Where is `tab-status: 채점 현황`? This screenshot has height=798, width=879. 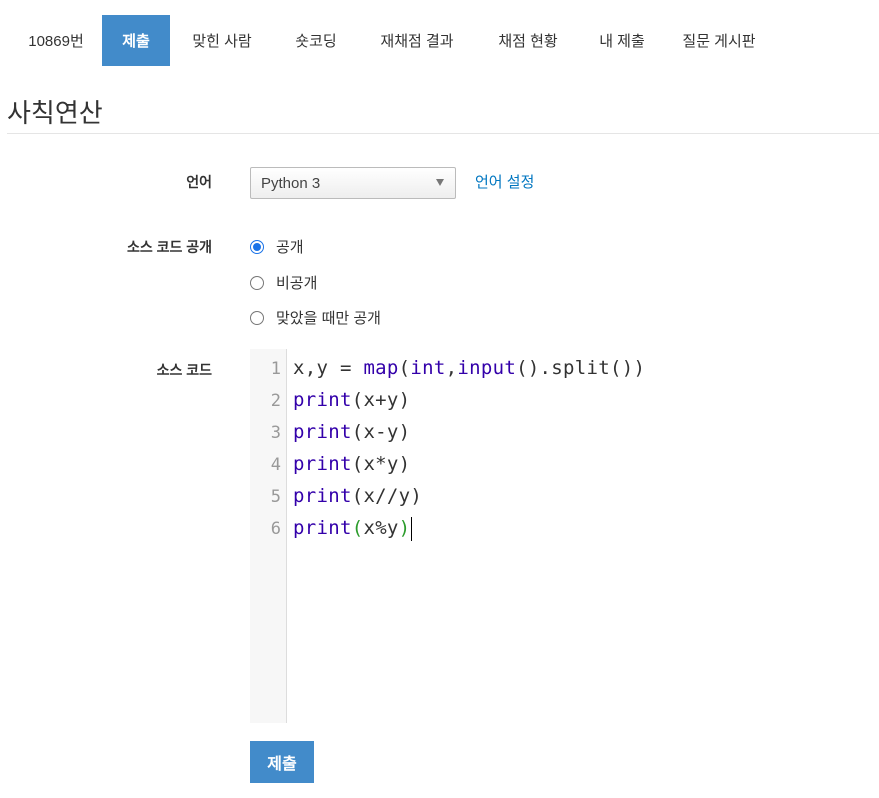 tab-status: 채점 현황 is located at coordinates (528, 40).